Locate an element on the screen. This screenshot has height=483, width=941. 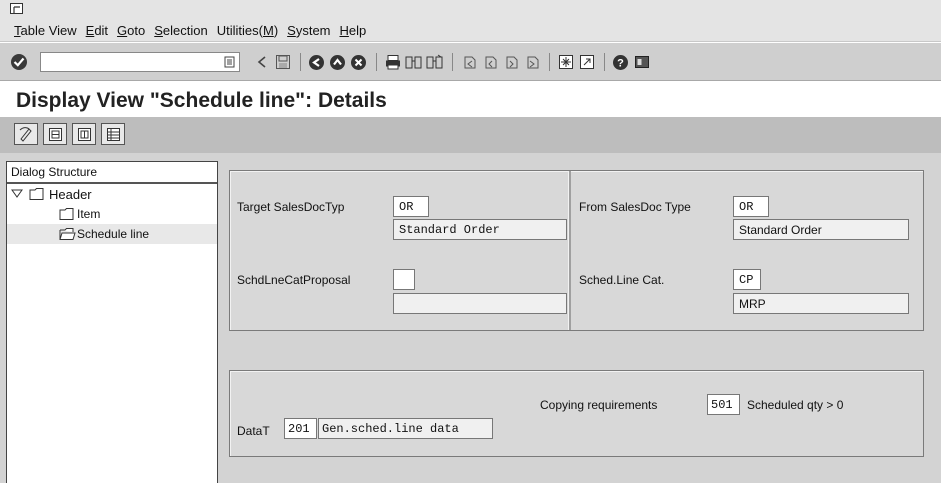
sched-line-cat-desc: MRP is located at coordinates (821, 303).